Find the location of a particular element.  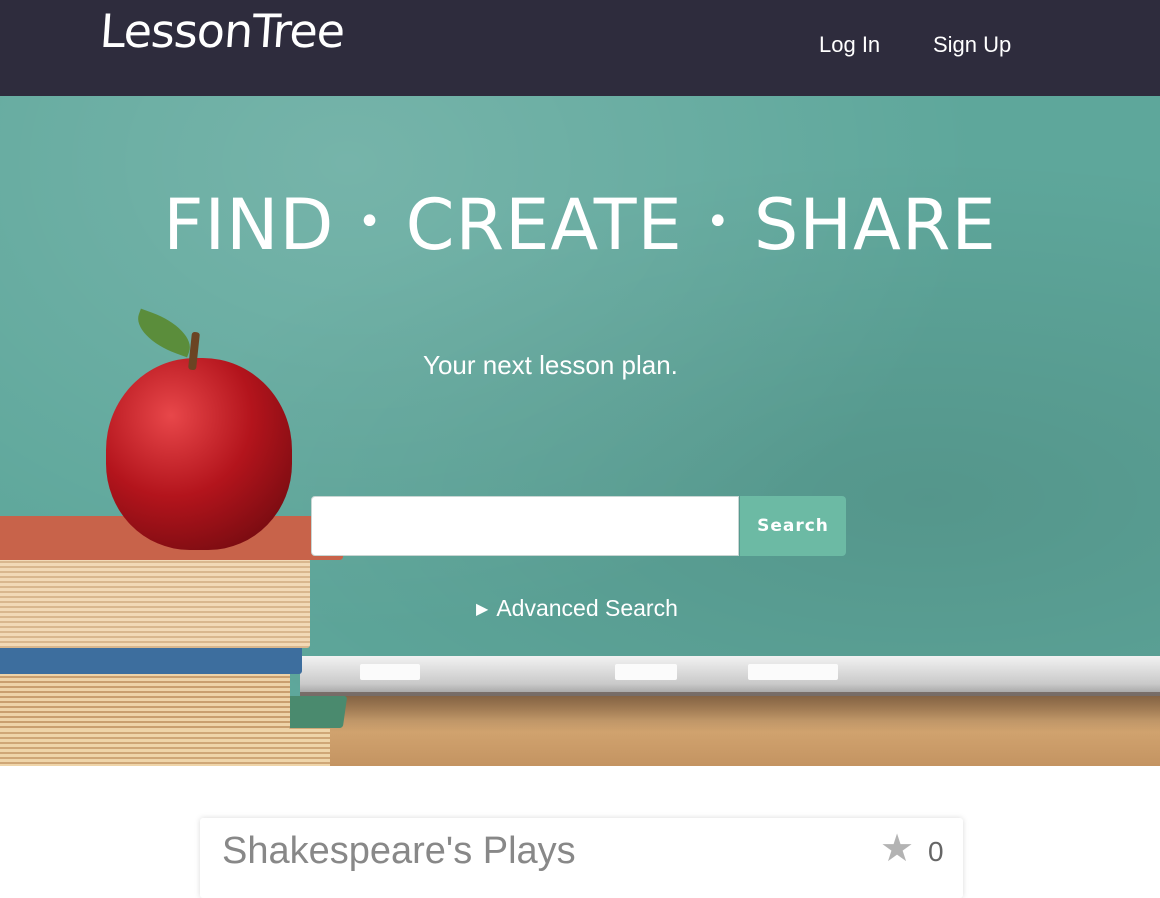

hero-title-share: SHARE is located at coordinates (875, 225).